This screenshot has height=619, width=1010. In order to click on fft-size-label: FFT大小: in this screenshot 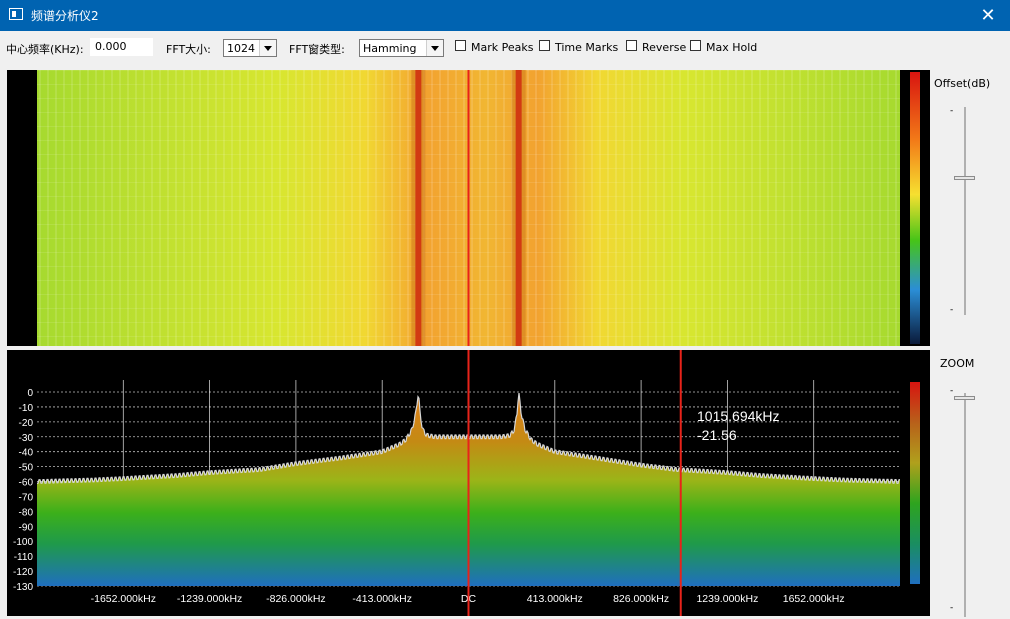, I will do `click(188, 49)`.